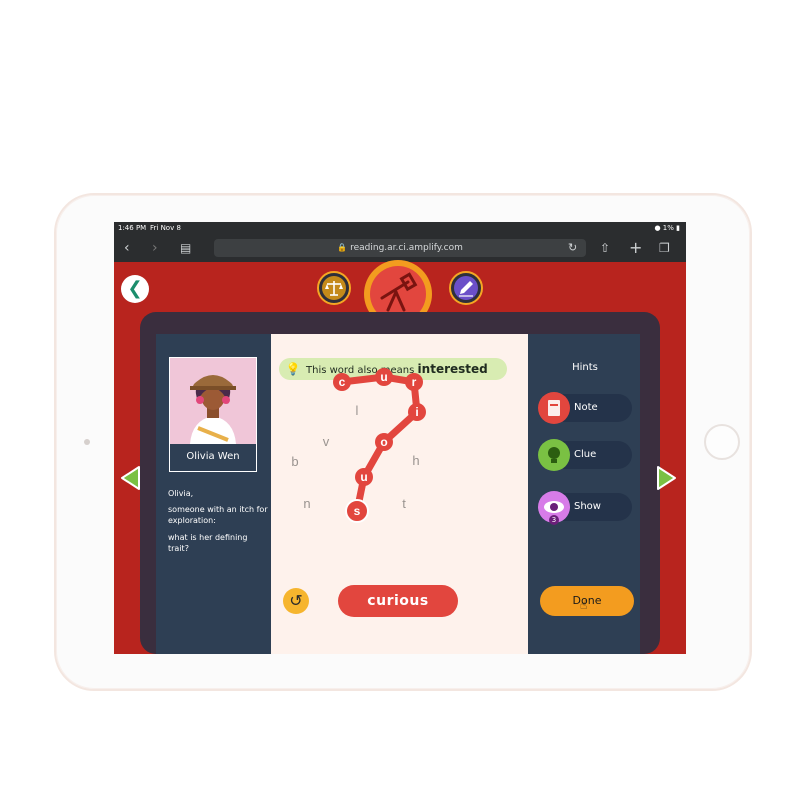 Image resolution: width=800 pixels, height=800 pixels. I want to click on selected-letter-tile: s, so click(357, 511).